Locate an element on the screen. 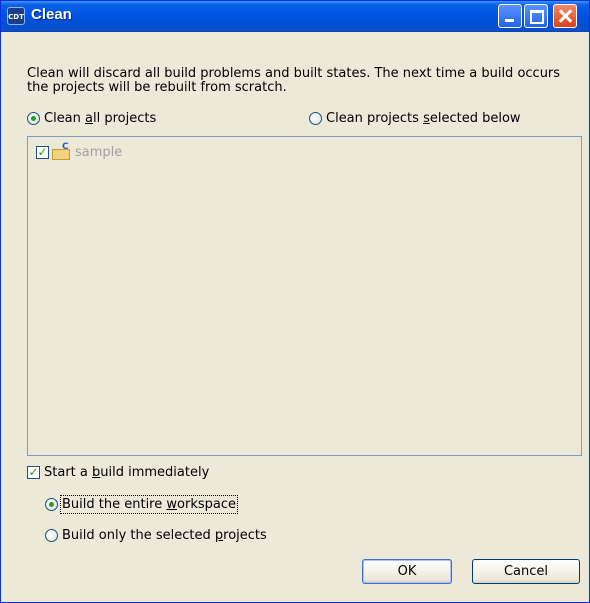 This screenshot has height=603, width=590. clean-selected-projects-radio: Clean projects selected below is located at coordinates (415, 118).